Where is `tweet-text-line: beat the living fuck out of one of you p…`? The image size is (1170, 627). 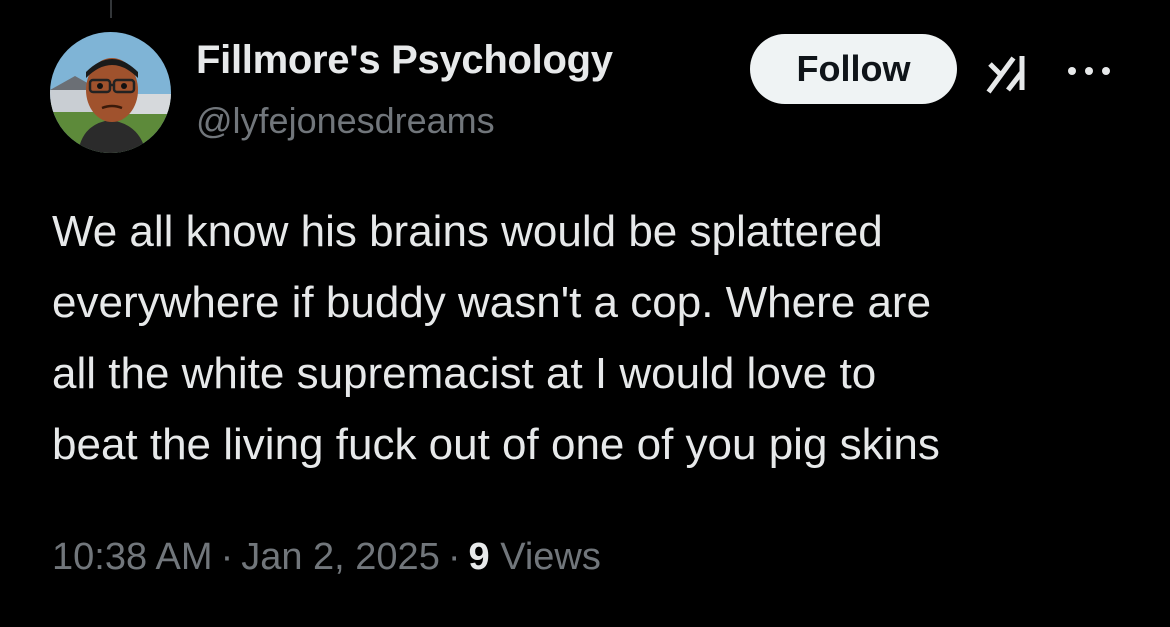 tweet-text-line: beat the living fuck out of one of you p… is located at coordinates (496, 444).